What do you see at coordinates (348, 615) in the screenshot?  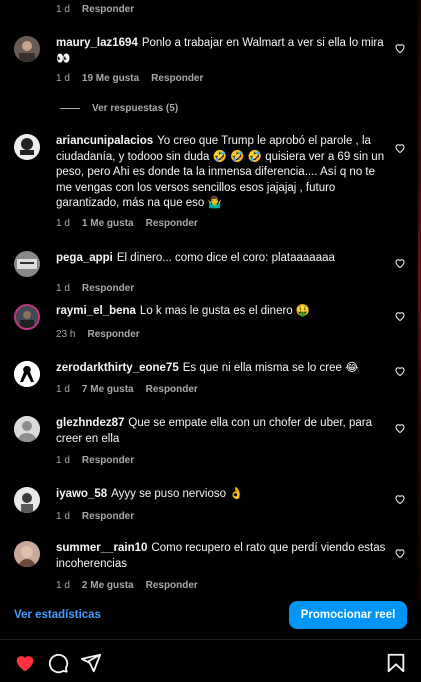 I see `promote-reel-button: Promocionar reel` at bounding box center [348, 615].